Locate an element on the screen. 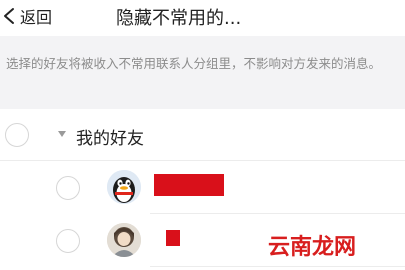 The height and width of the screenshot is (270, 405). group-select-radio is located at coordinates (17, 135).